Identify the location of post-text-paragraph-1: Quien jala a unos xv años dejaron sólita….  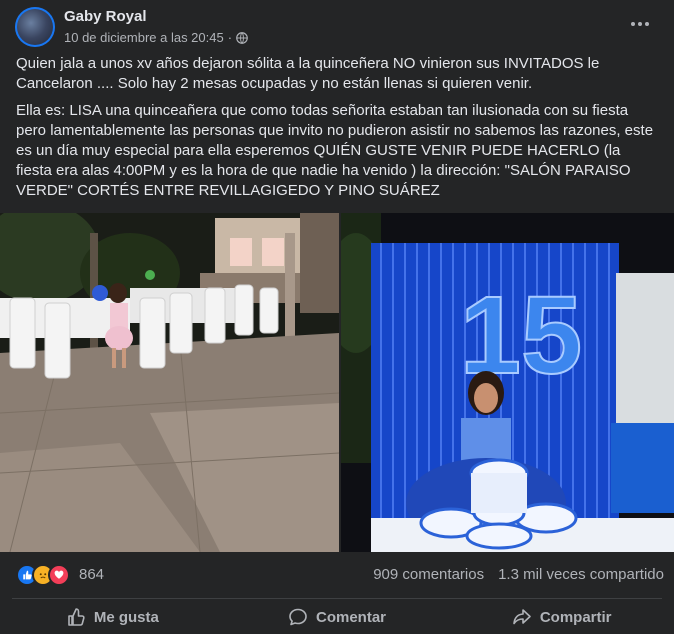
(308, 73).